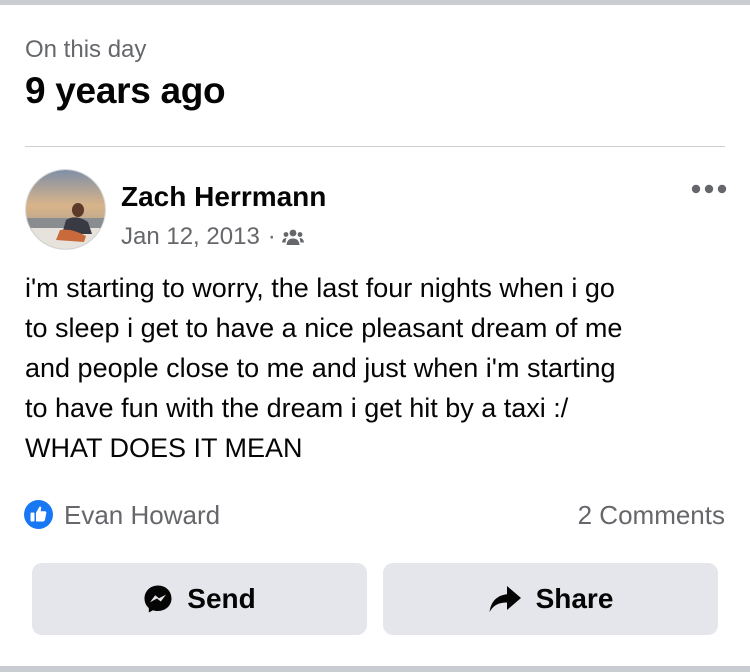 This screenshot has width=750, height=672. I want to click on send-button: Send, so click(199, 599).